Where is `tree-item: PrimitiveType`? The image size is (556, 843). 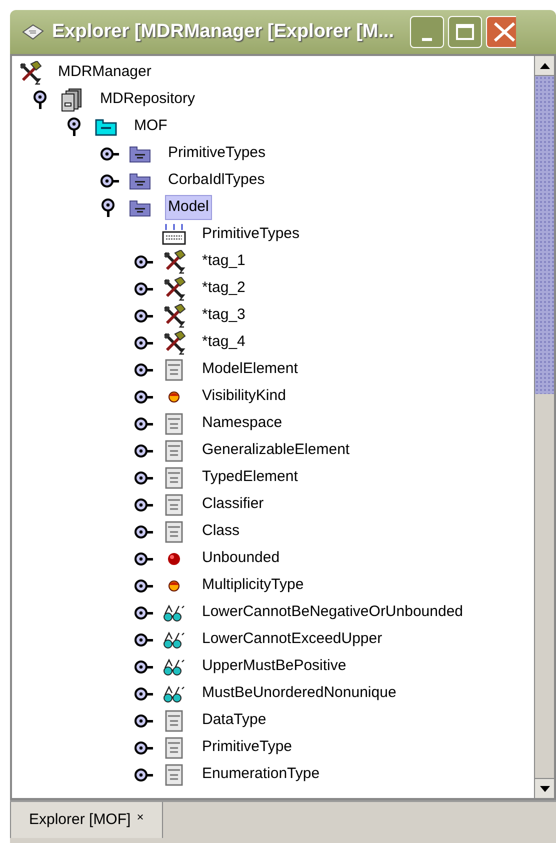 tree-item: PrimitiveType is located at coordinates (247, 747).